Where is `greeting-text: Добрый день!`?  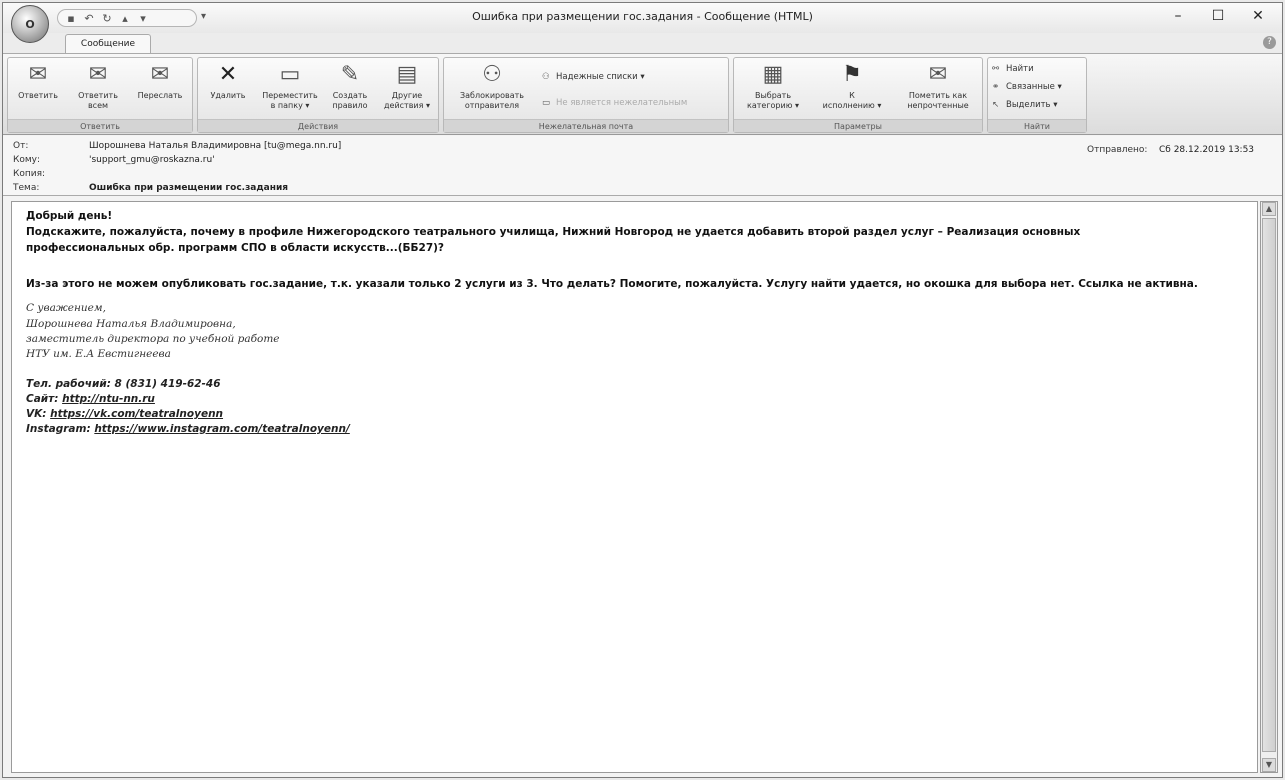
greeting-text: Добрый день! is located at coordinates (69, 216).